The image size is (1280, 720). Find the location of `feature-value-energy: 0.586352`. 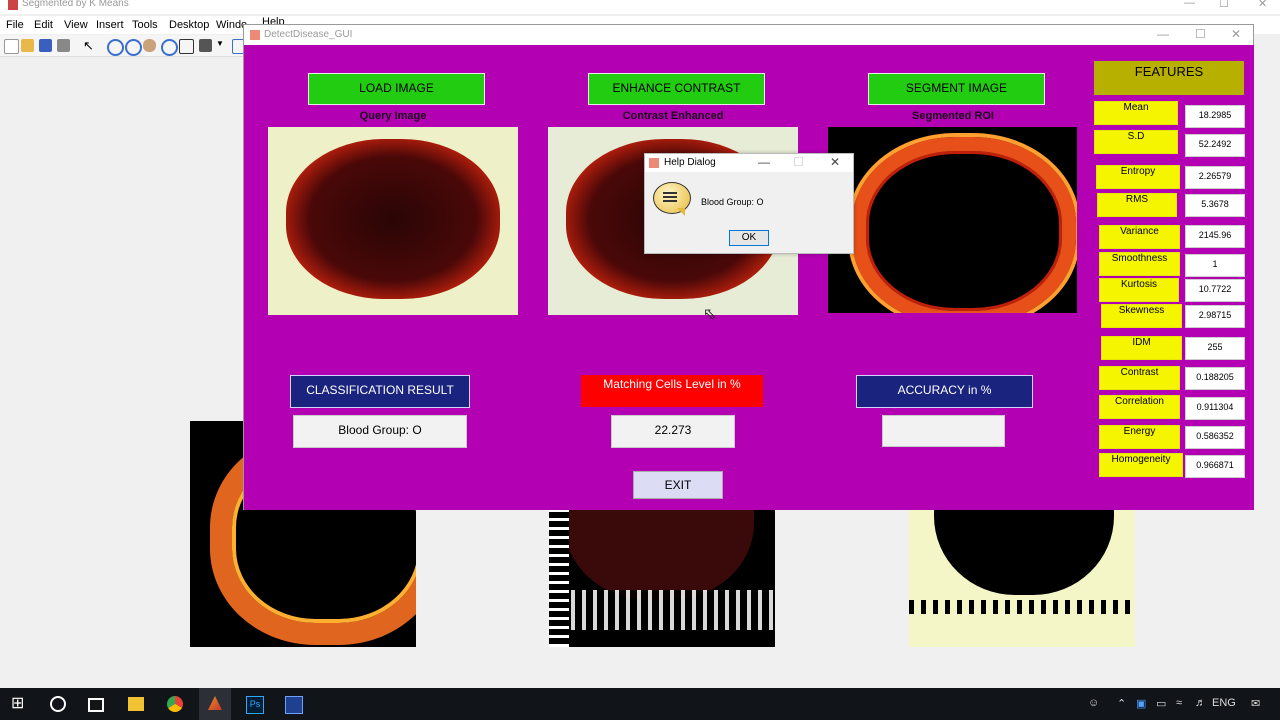

feature-value-energy: 0.586352 is located at coordinates (1215, 437).